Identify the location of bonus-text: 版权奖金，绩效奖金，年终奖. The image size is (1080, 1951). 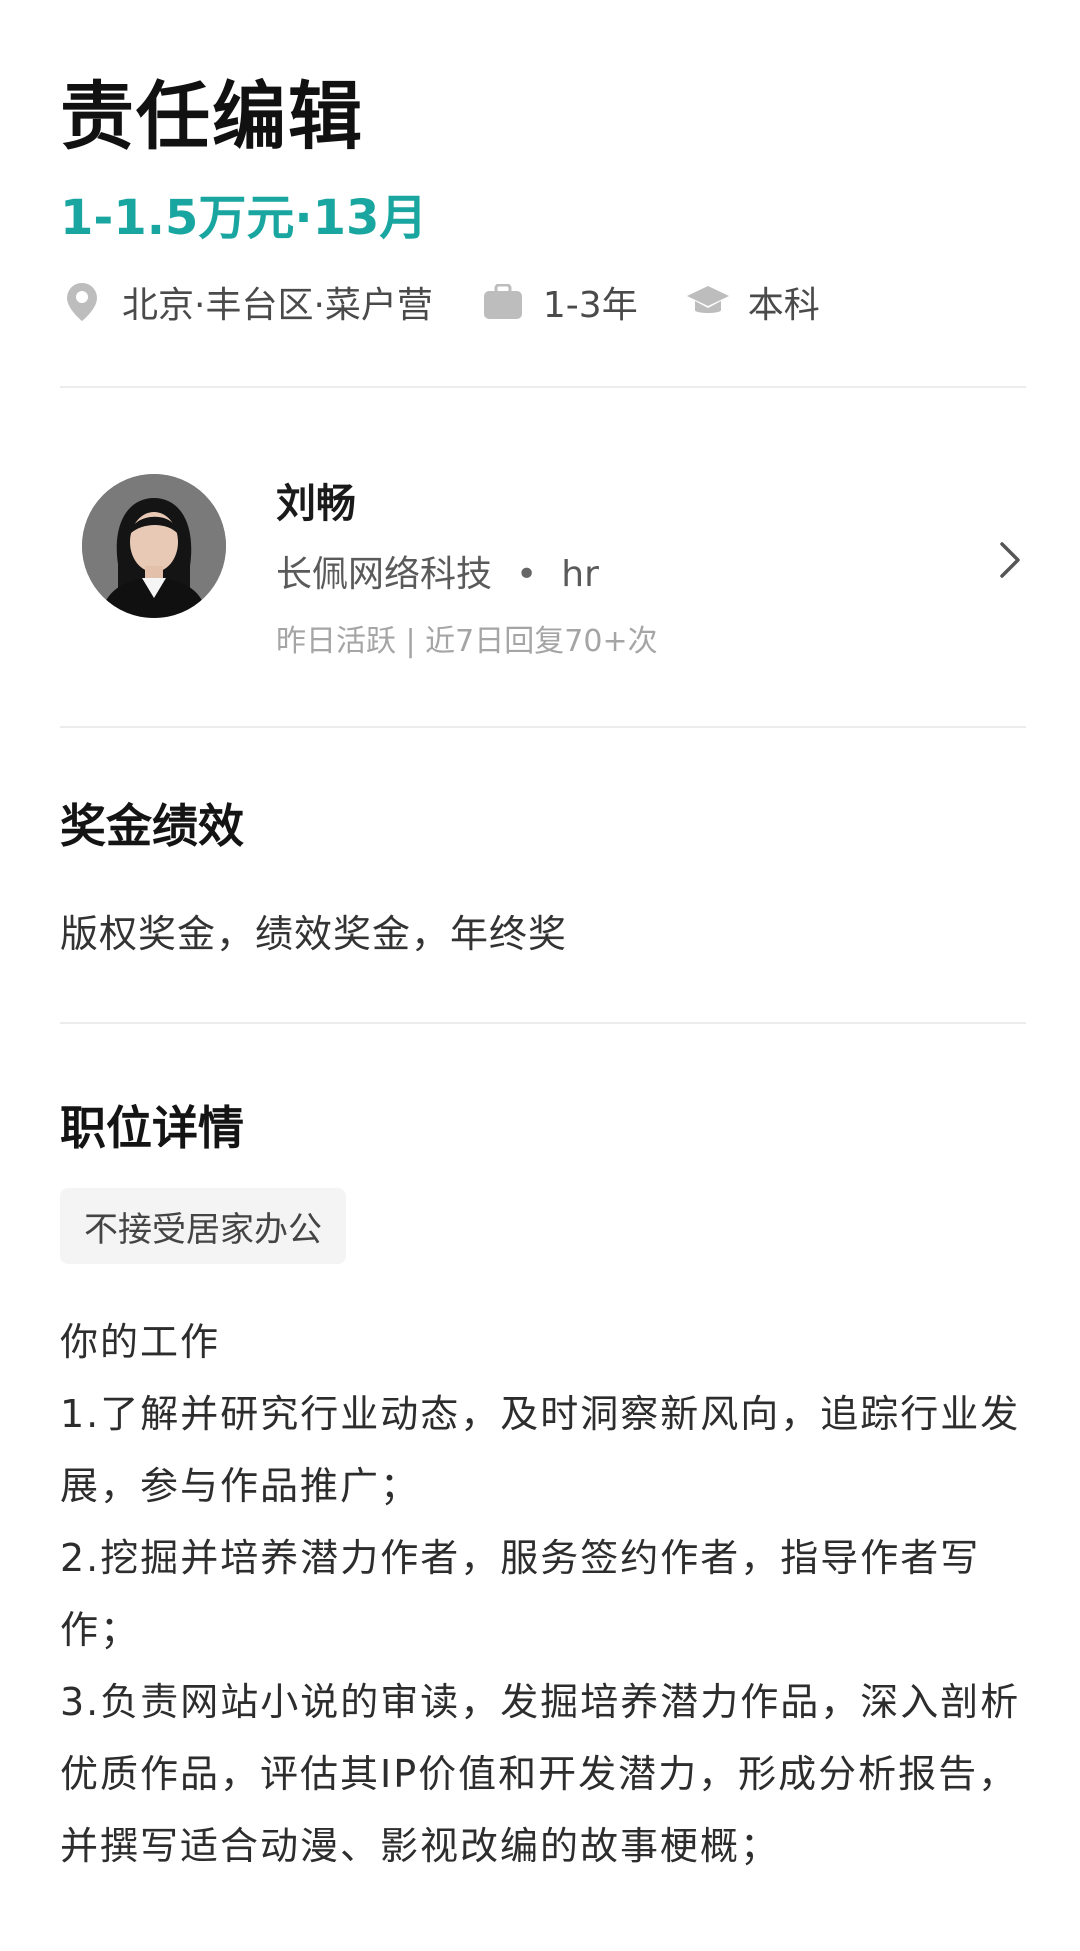
(314, 934).